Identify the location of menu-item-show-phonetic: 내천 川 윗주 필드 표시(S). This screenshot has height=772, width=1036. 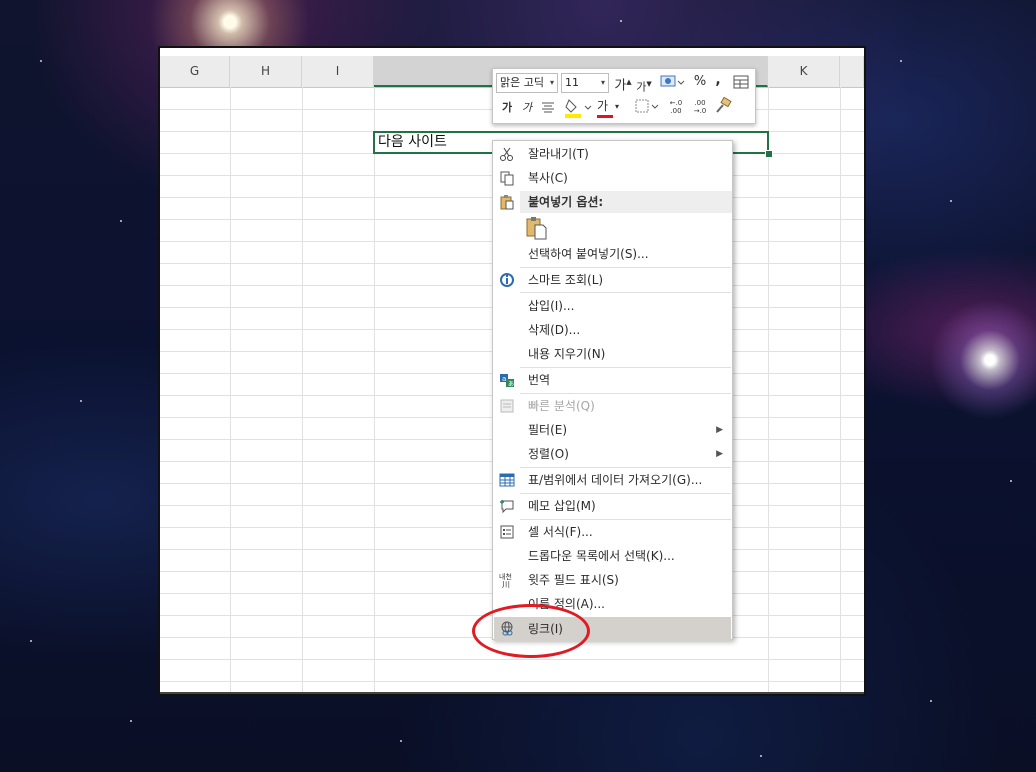
(612, 580).